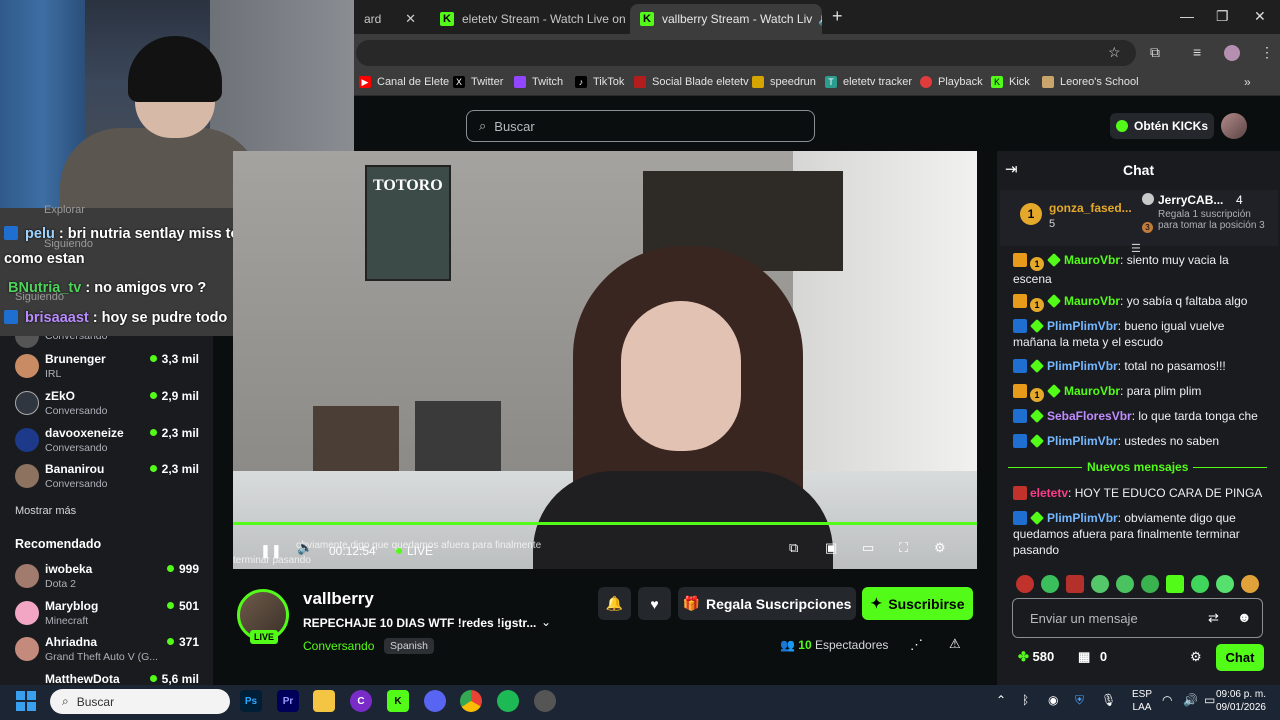 This screenshot has width=1280, height=720. Describe the element at coordinates (1222, 16) in the screenshot. I see `maximize-icon: ❐` at that location.